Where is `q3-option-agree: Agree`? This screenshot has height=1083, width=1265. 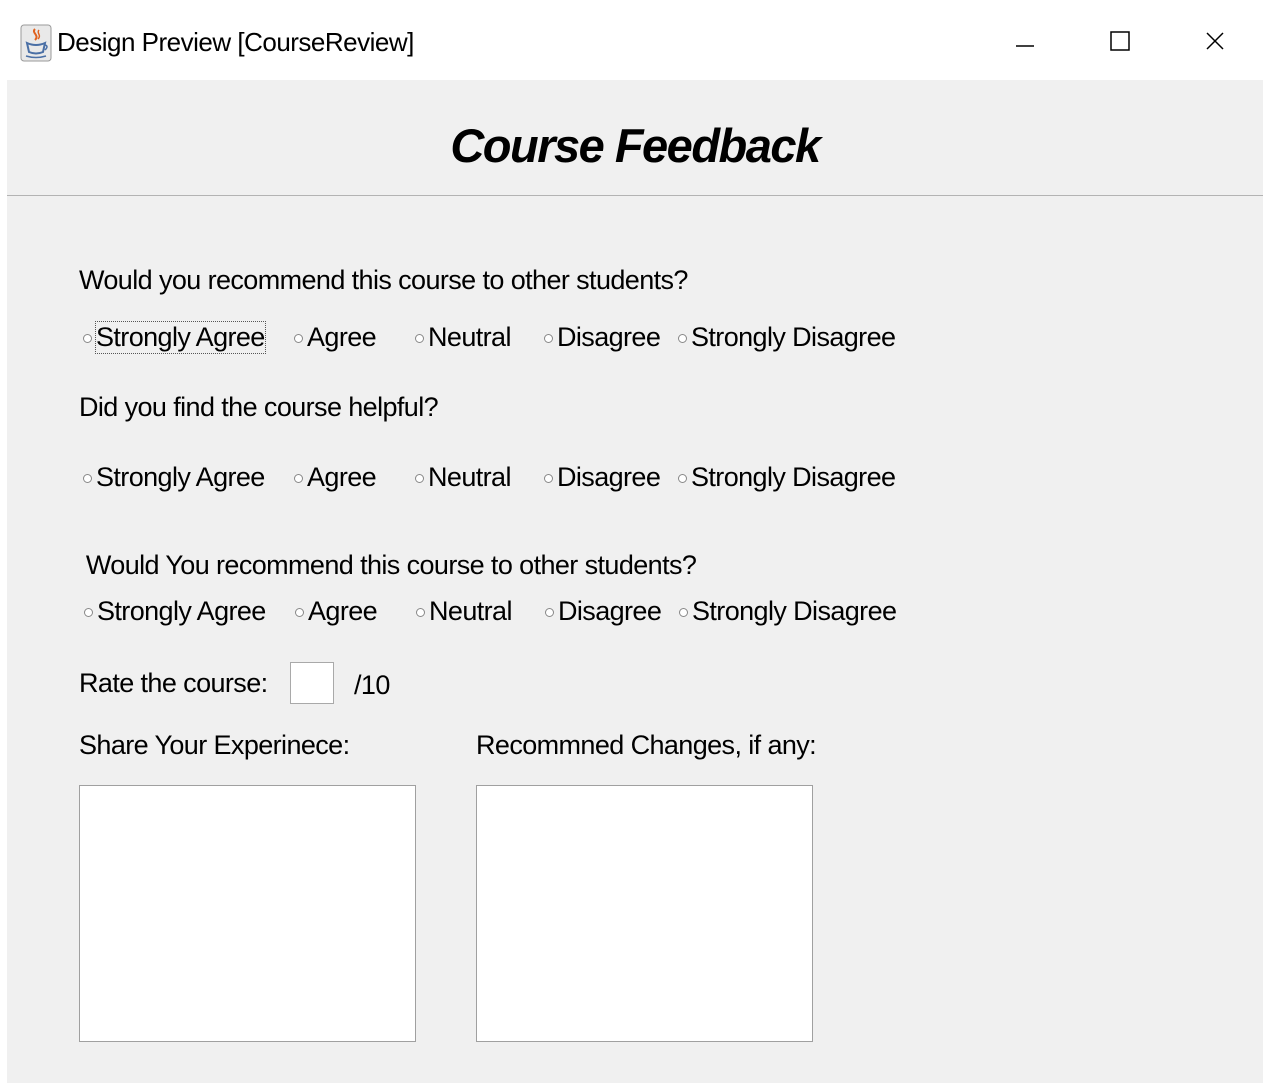
q3-option-agree: Agree is located at coordinates (336, 611).